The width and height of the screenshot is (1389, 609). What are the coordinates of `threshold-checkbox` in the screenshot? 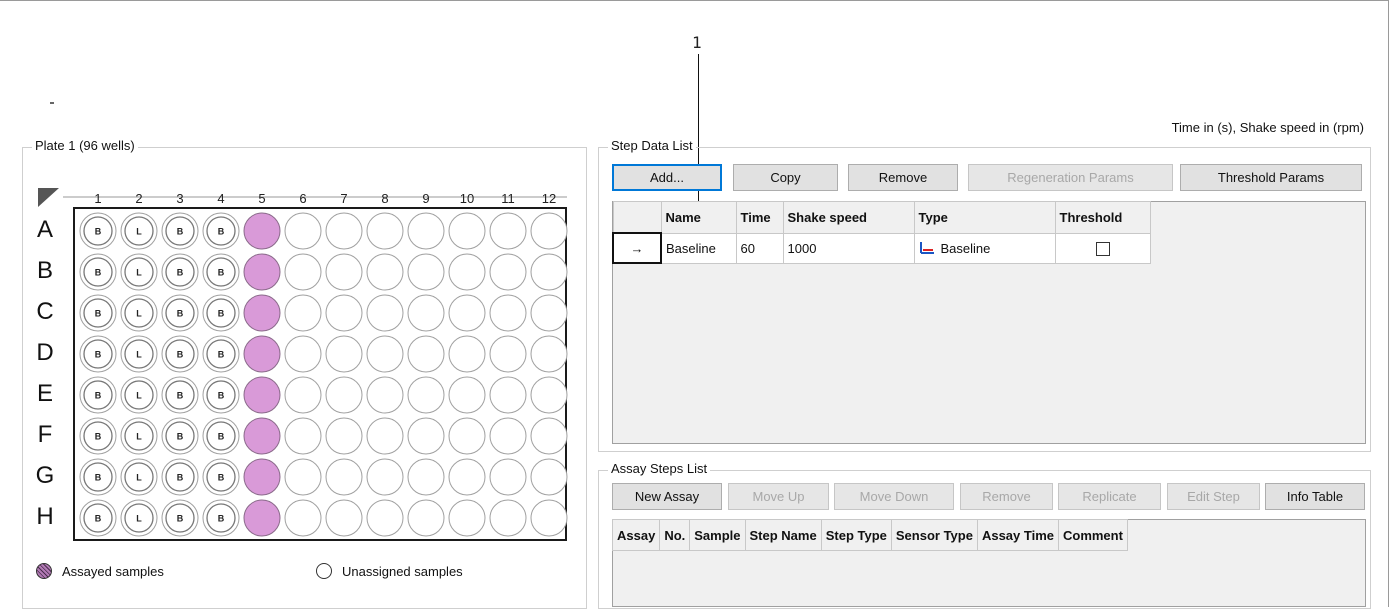 It's located at (1102, 248).